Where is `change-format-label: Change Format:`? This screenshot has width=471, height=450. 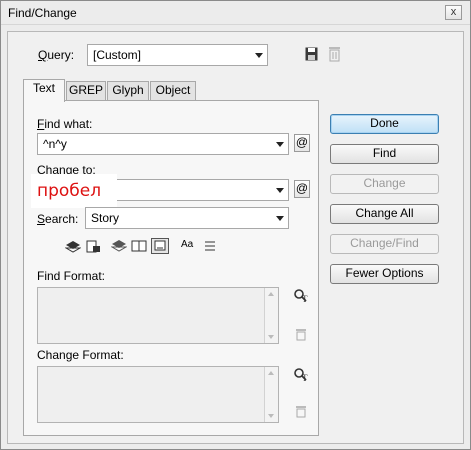
change-format-label: Change Format: is located at coordinates (80, 355).